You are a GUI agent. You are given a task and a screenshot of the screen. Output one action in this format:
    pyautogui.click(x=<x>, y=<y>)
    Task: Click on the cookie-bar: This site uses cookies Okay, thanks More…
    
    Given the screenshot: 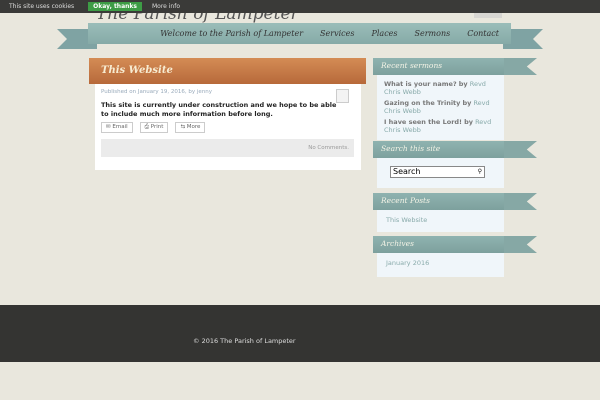 What is the action you would take?
    pyautogui.click(x=300, y=6)
    